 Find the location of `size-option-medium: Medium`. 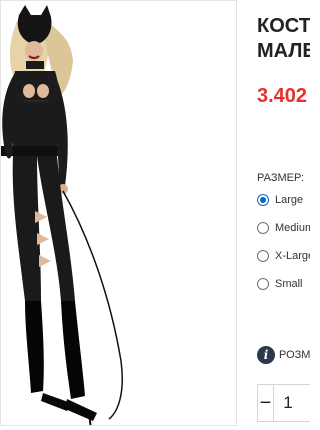

size-option-medium: Medium is located at coordinates (283, 228).